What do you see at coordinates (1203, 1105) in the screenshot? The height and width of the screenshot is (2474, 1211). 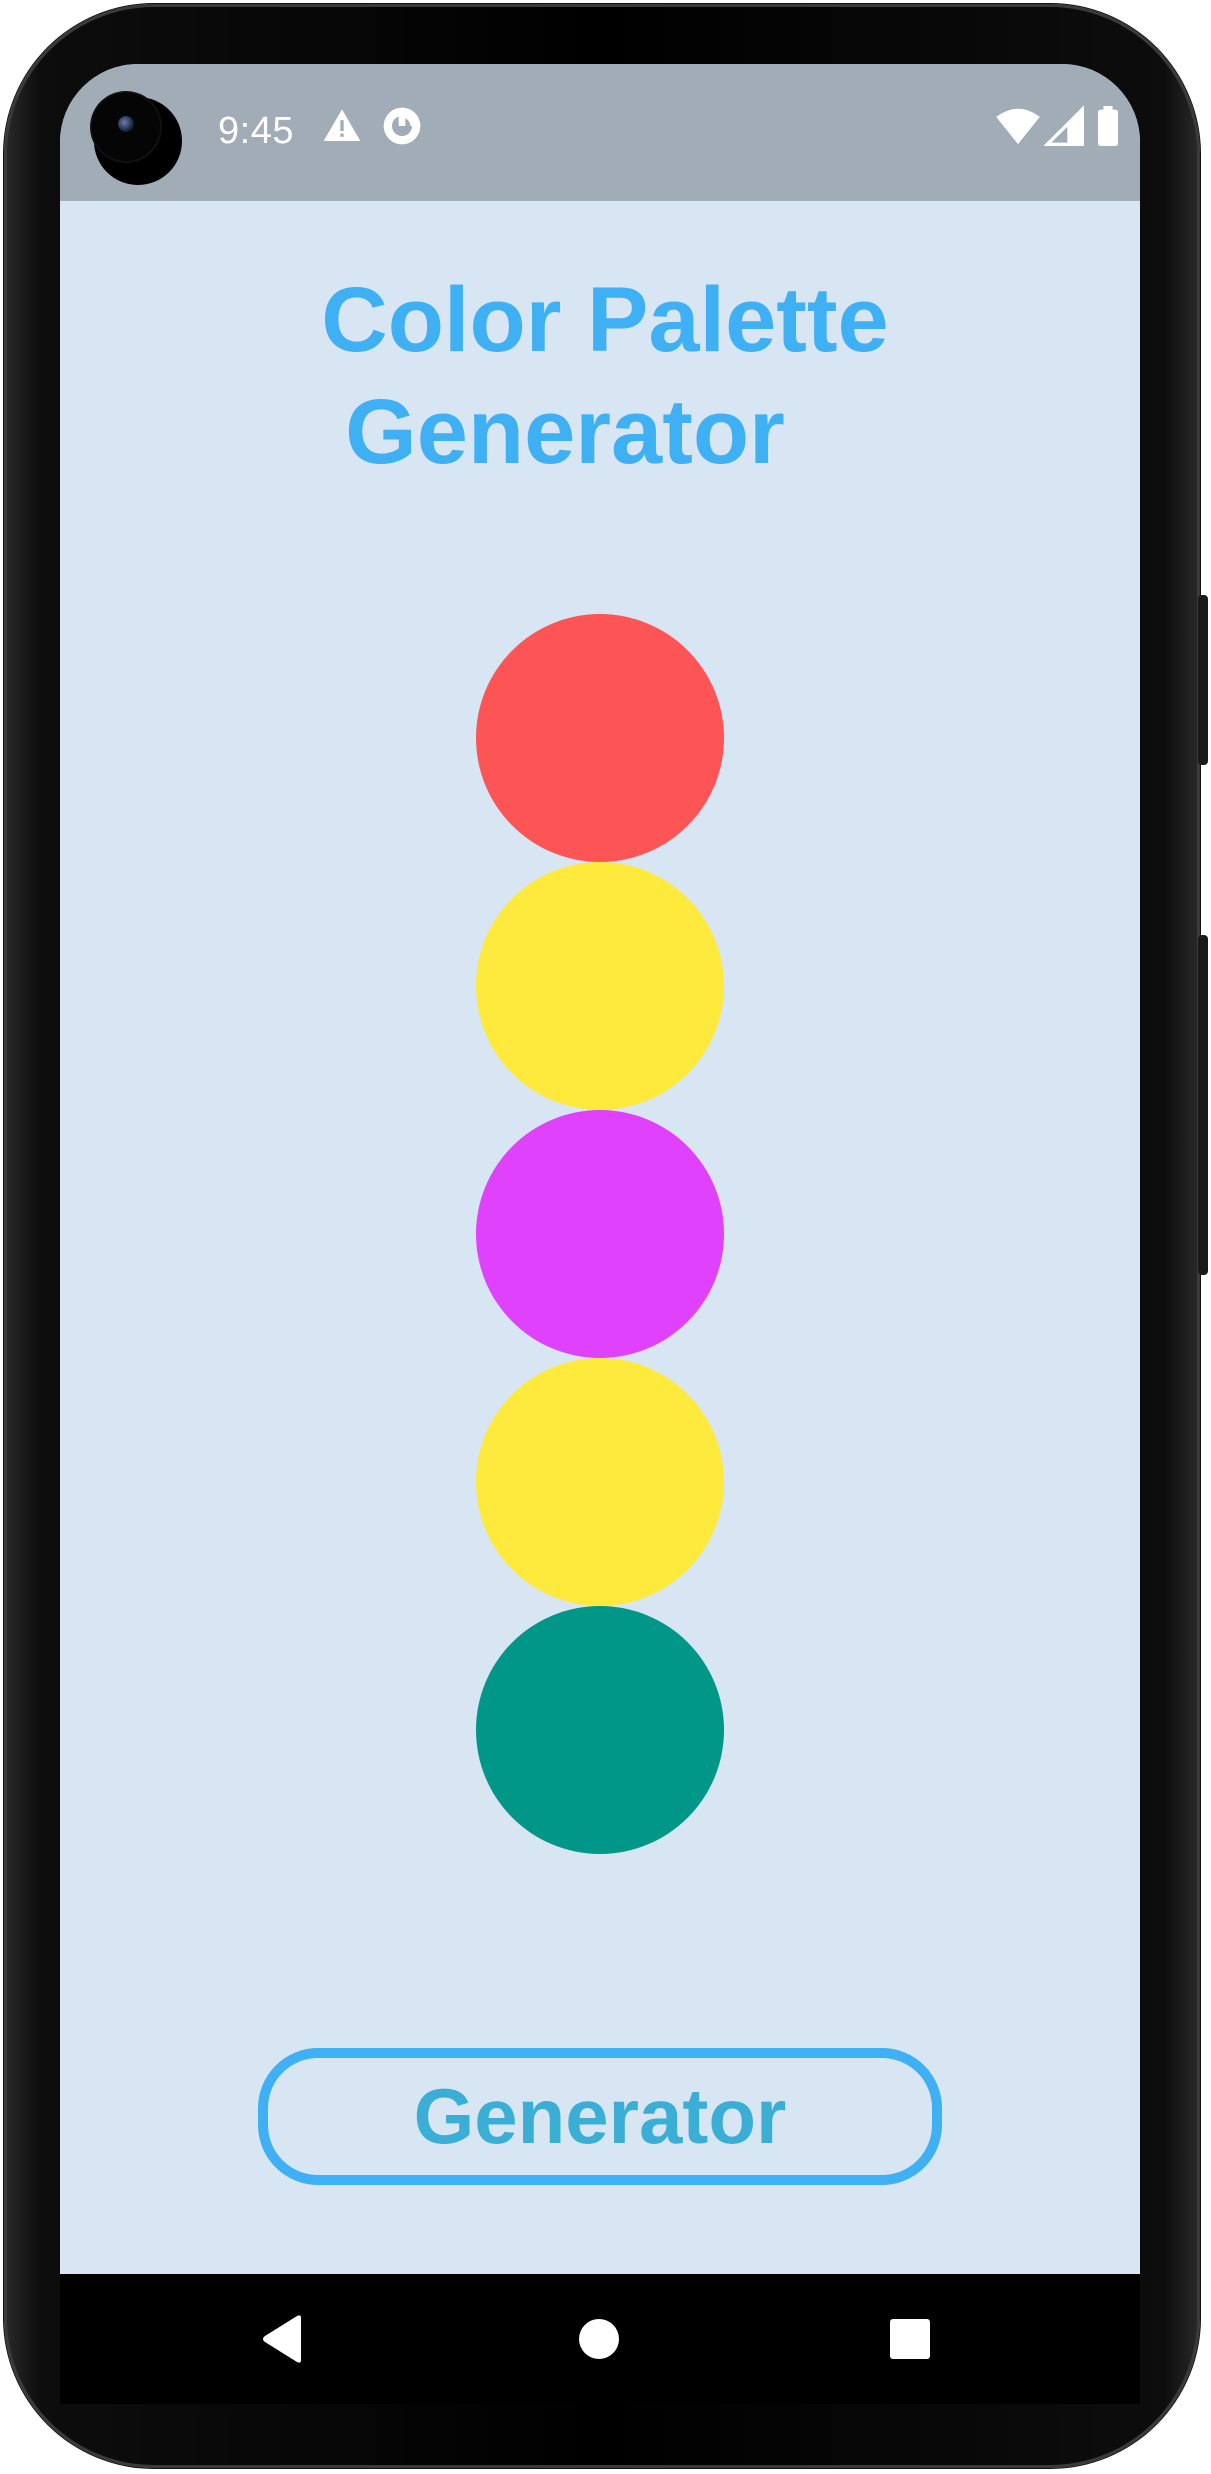 I see `volume-button` at bounding box center [1203, 1105].